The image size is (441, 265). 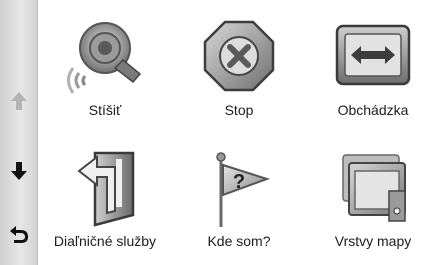 What do you see at coordinates (373, 55) in the screenshot?
I see `detour-sign-icon` at bounding box center [373, 55].